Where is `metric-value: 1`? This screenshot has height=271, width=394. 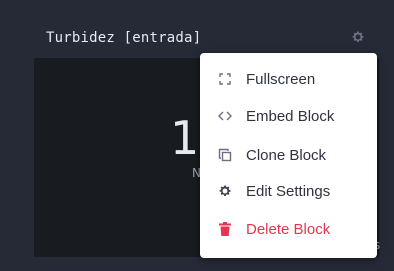
metric-value: 1 is located at coordinates (185, 138).